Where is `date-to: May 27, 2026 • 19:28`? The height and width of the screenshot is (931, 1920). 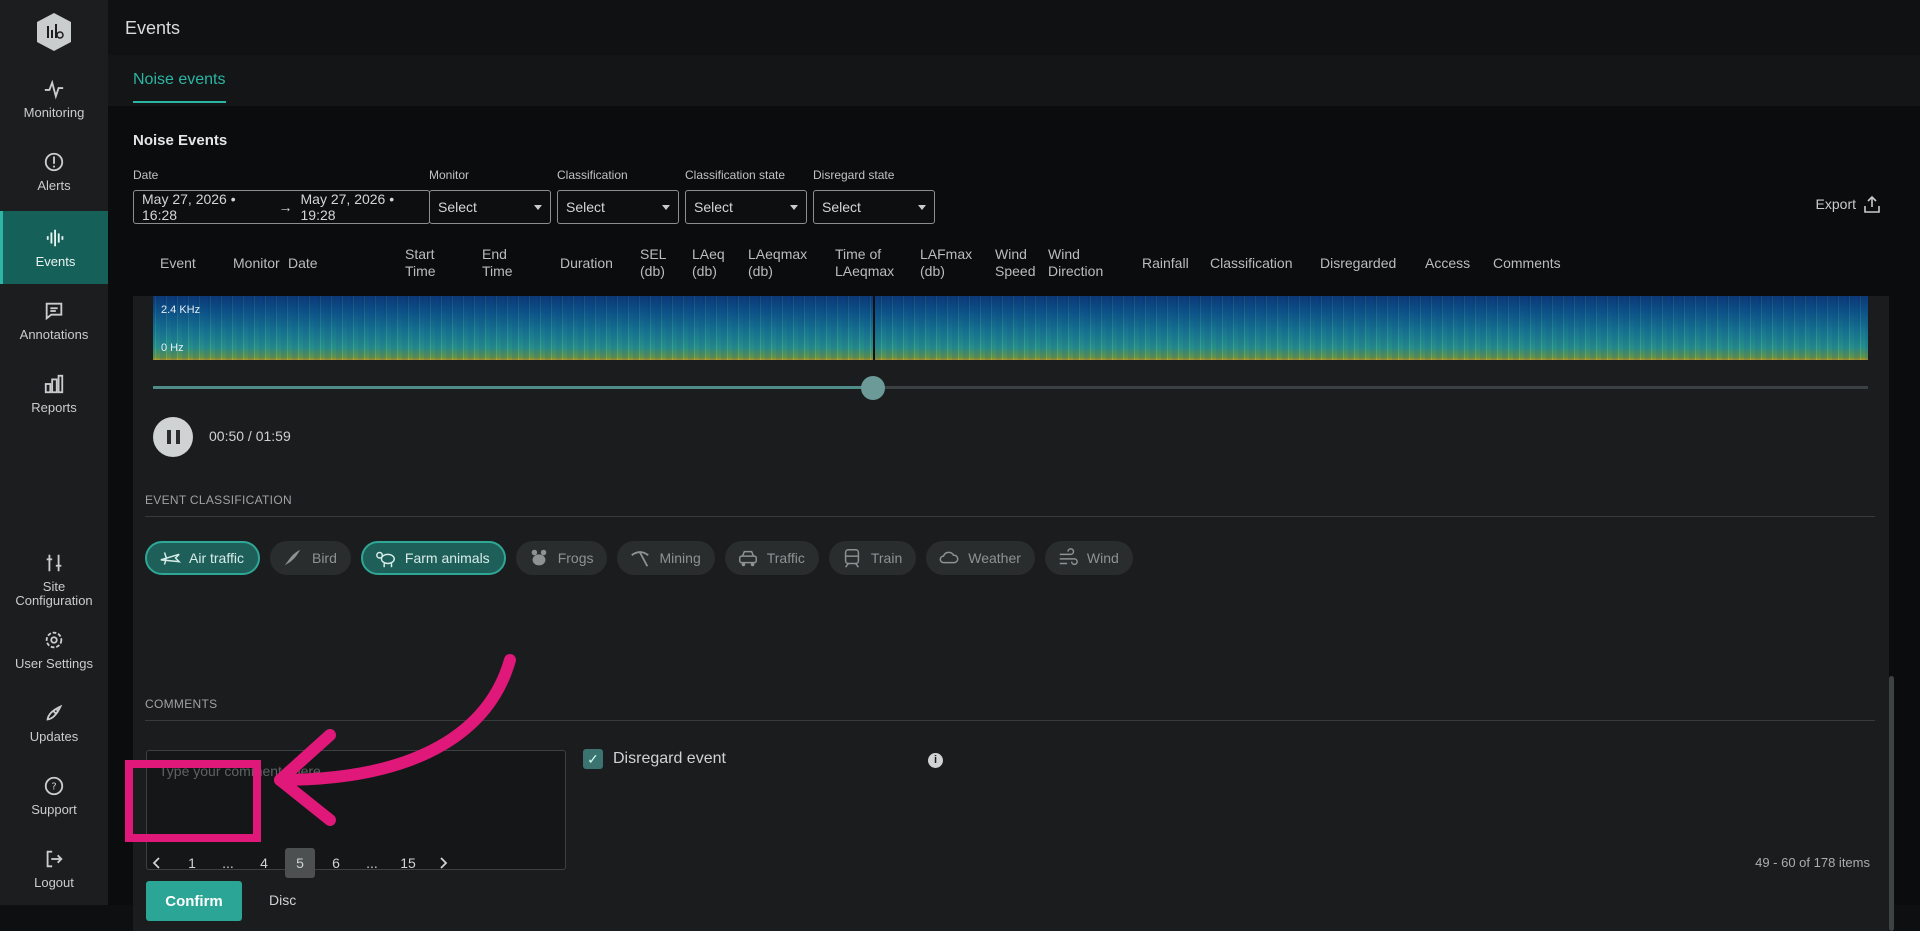 date-to: May 27, 2026 • 19:28 is located at coordinates (347, 207).